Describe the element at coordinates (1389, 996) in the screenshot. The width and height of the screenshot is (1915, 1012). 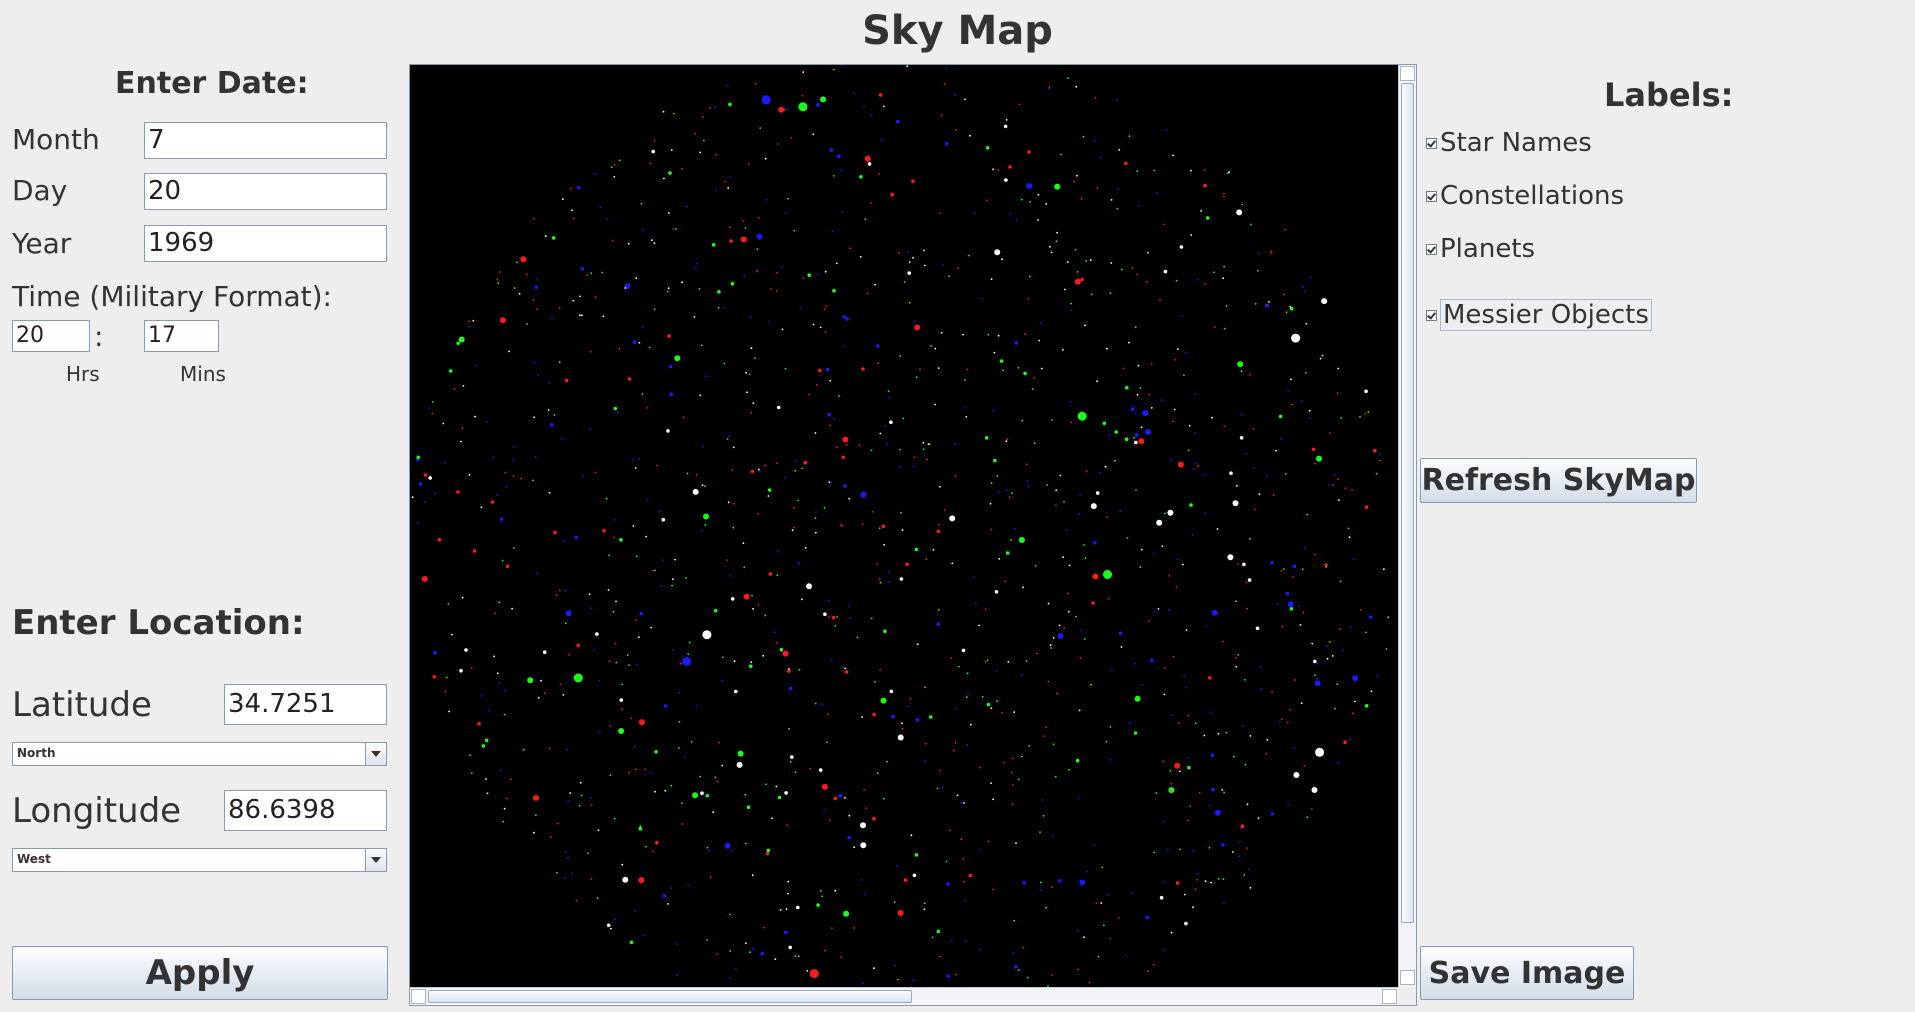
I see `scroll-right-arrow-icon` at that location.